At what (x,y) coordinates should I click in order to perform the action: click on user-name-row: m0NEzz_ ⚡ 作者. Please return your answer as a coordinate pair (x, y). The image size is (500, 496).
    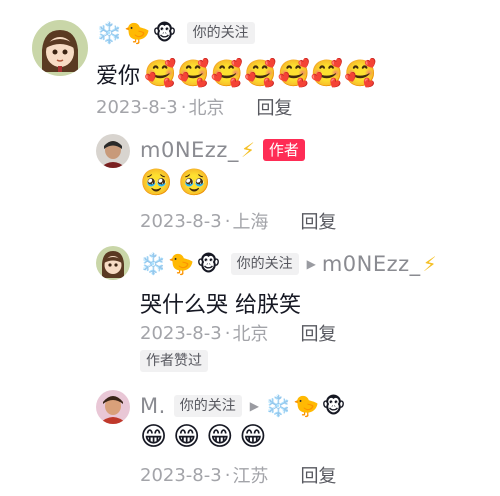
    Looking at the image, I should click on (222, 150).